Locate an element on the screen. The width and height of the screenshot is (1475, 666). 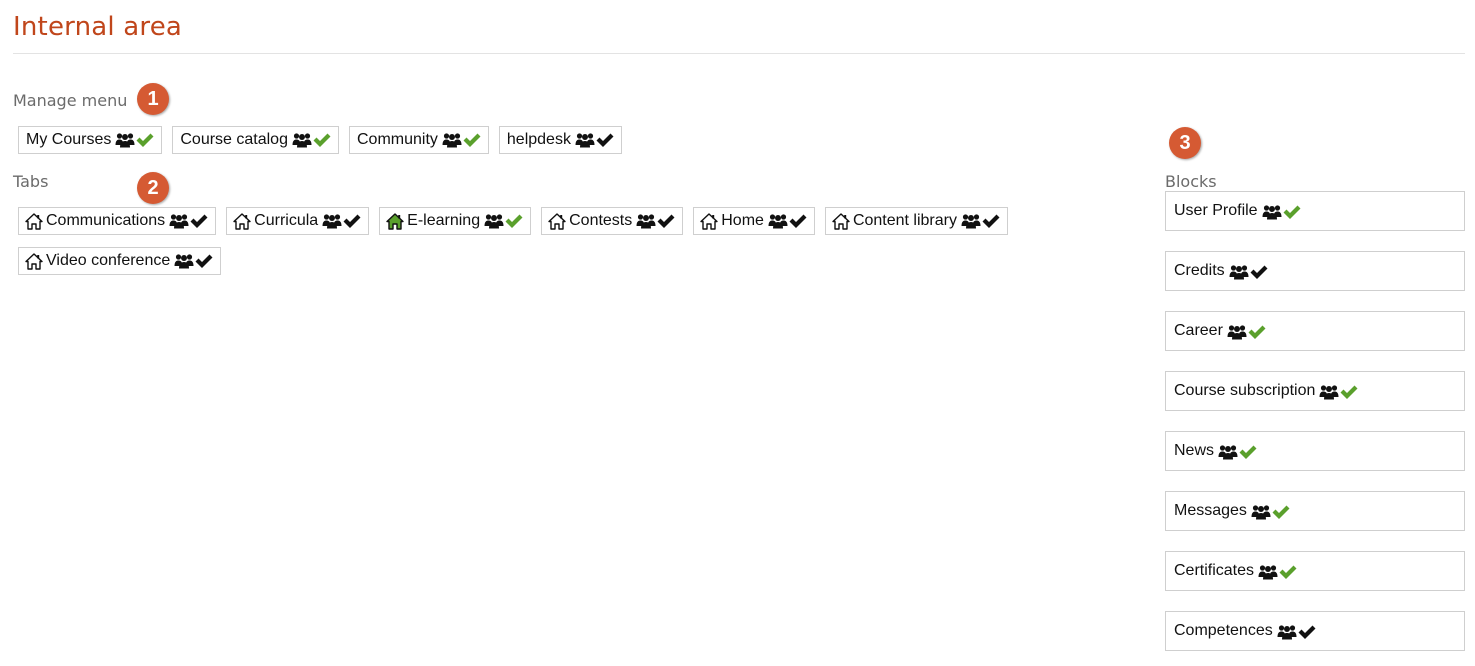
tab-e-learning: E-learning is located at coordinates (455, 221).